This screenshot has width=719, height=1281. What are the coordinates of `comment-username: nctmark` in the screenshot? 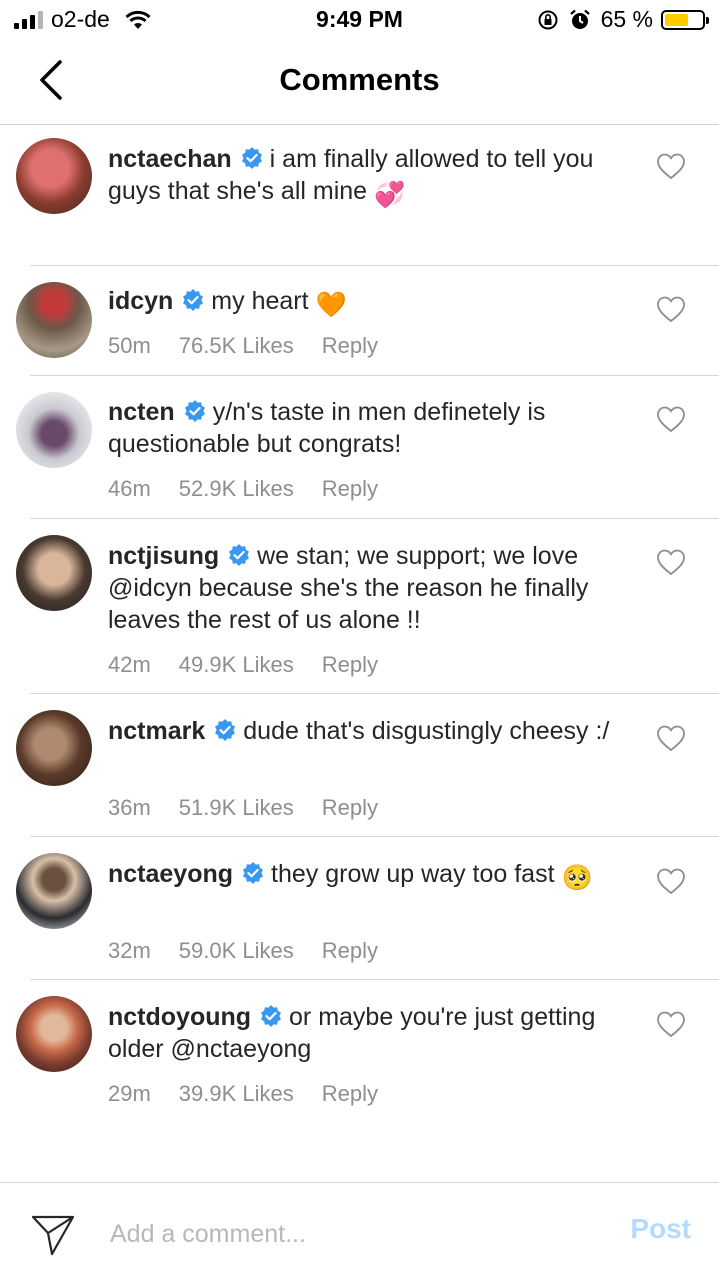 It's located at (156, 731).